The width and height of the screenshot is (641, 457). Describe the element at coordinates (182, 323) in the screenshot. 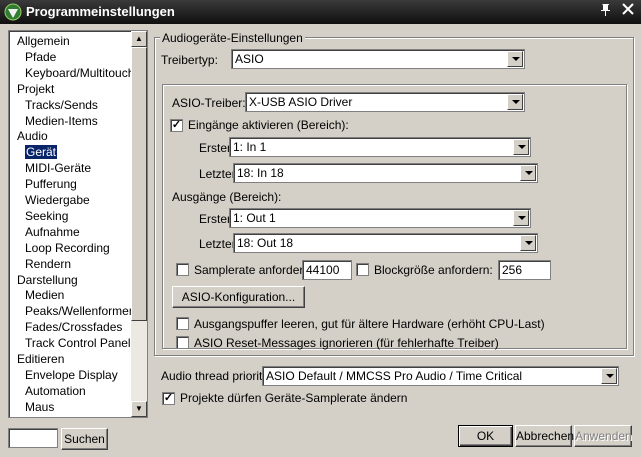

I see `flush-outputs-checkbox` at that location.